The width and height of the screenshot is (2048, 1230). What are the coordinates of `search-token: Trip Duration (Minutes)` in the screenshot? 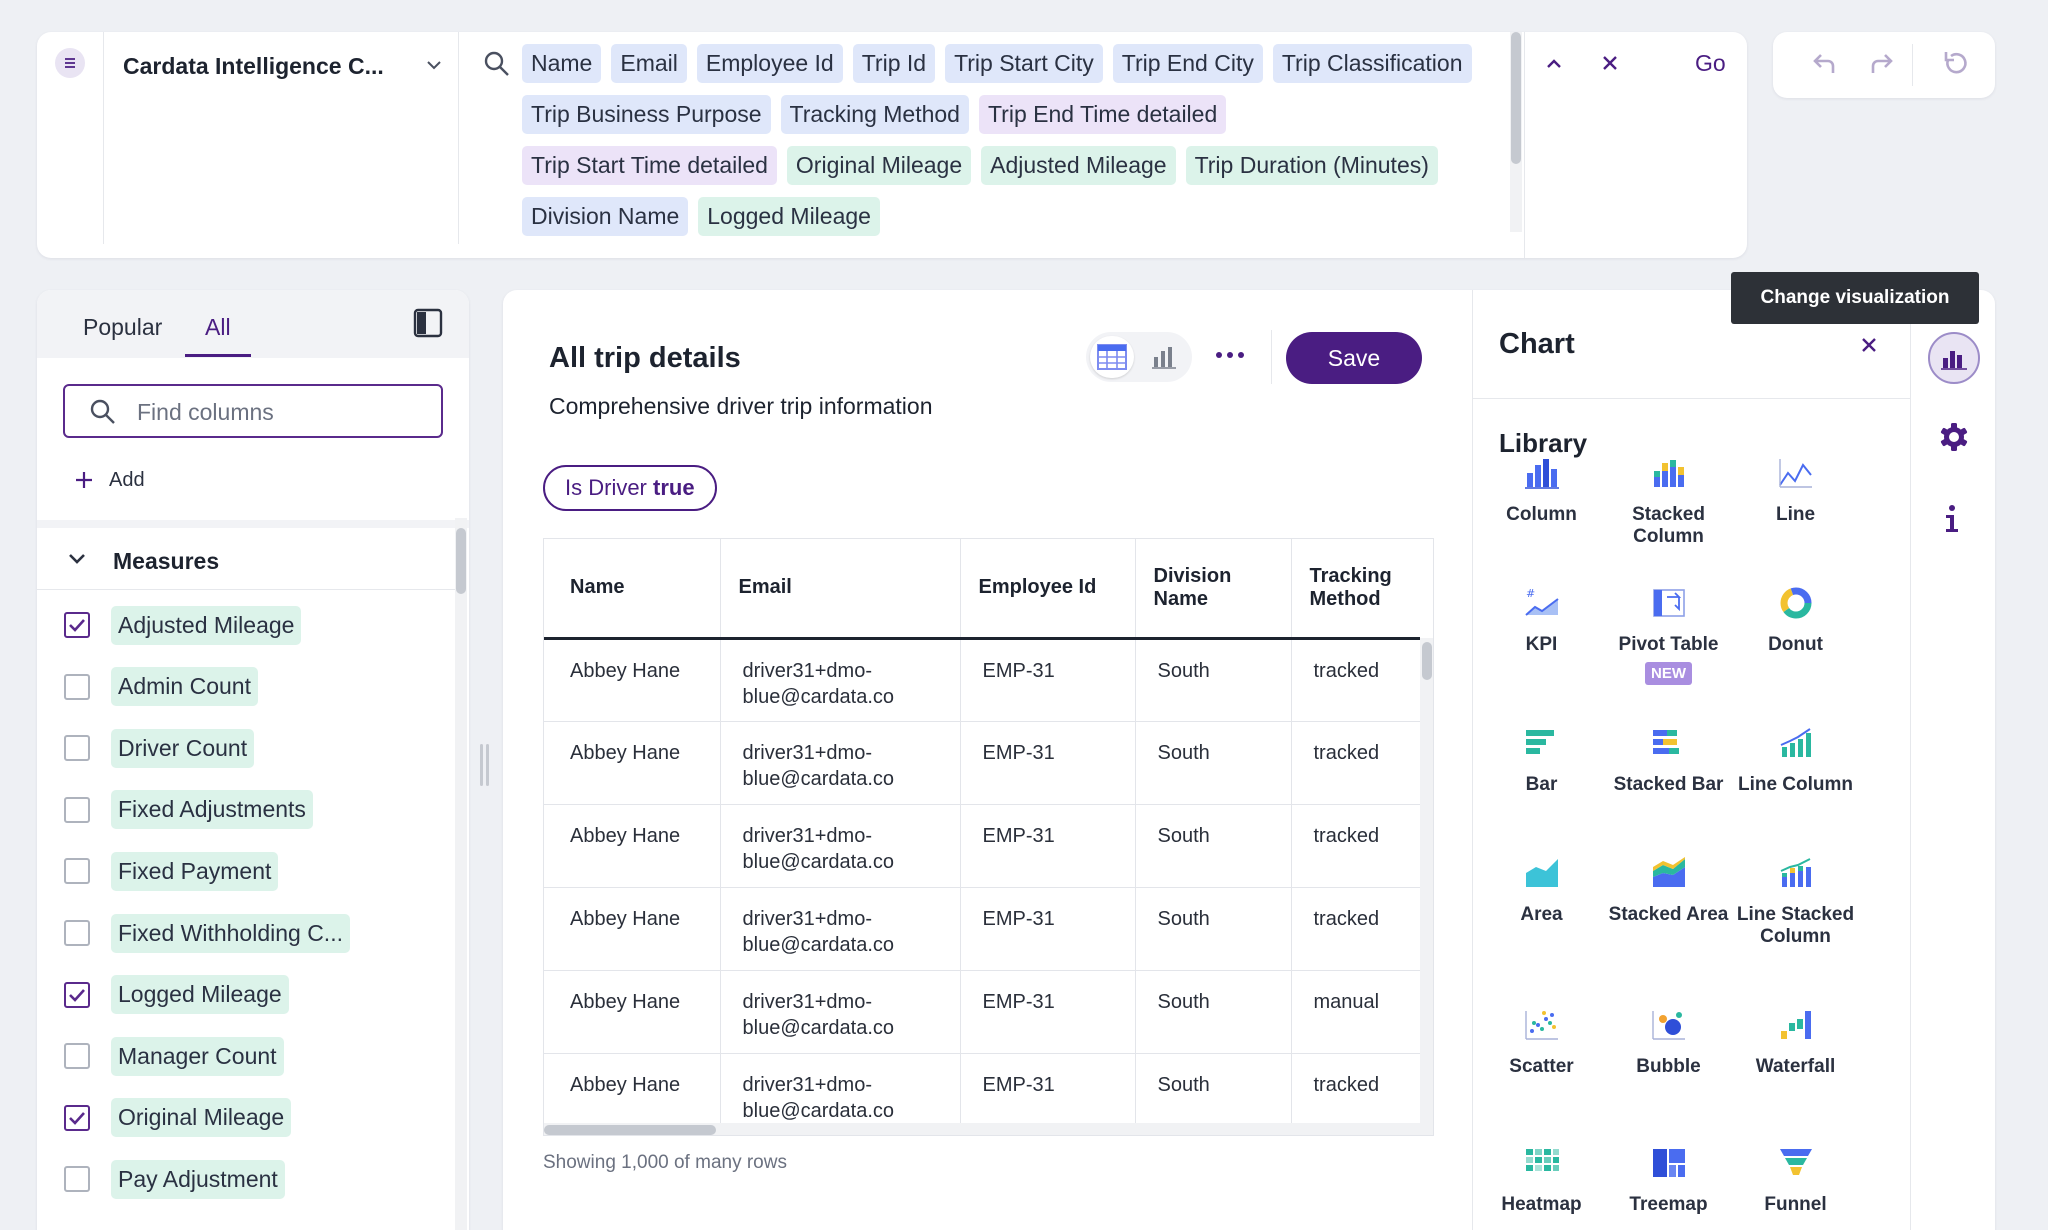 It's located at (1311, 165).